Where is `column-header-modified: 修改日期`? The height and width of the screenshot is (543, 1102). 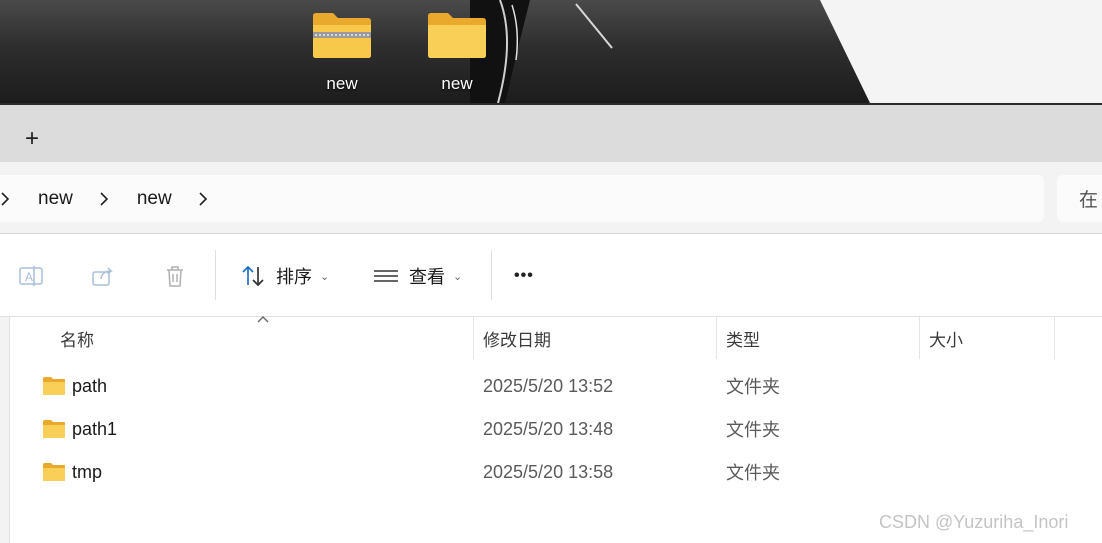 column-header-modified: 修改日期 is located at coordinates (517, 338).